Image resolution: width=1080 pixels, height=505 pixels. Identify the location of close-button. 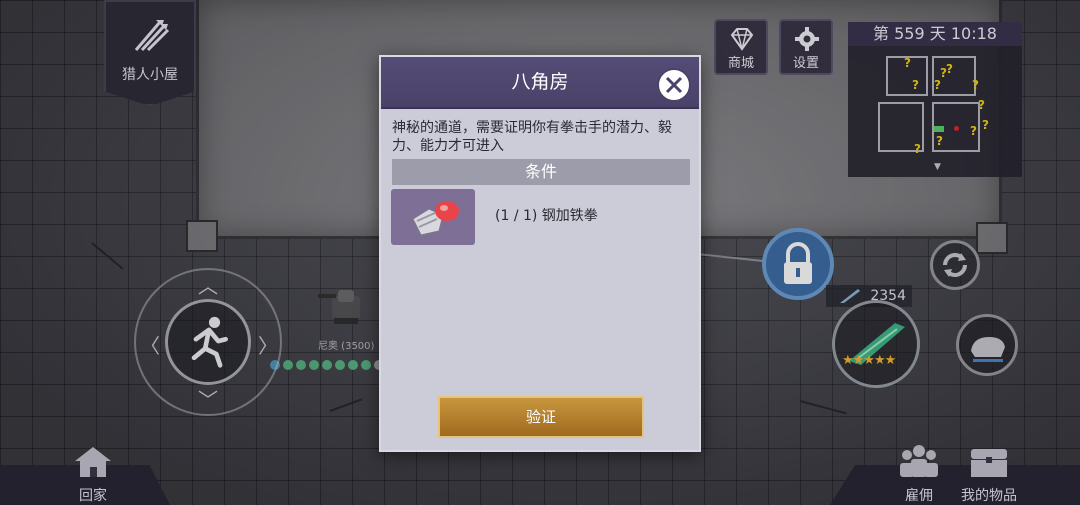
(674, 85).